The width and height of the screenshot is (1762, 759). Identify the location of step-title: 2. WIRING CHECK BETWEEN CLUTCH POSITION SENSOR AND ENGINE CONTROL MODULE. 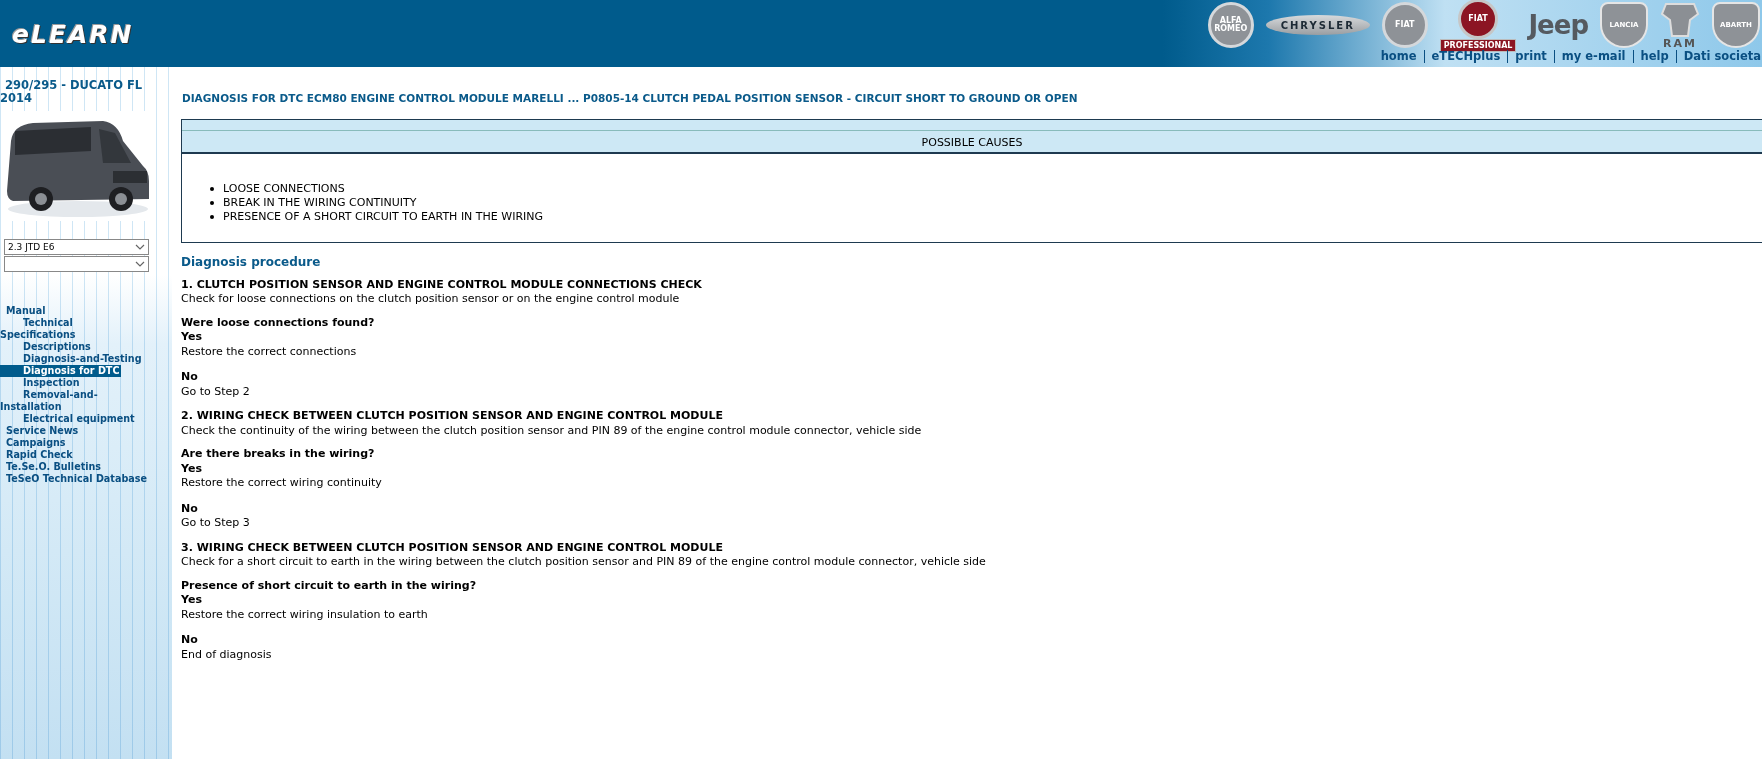
(452, 416).